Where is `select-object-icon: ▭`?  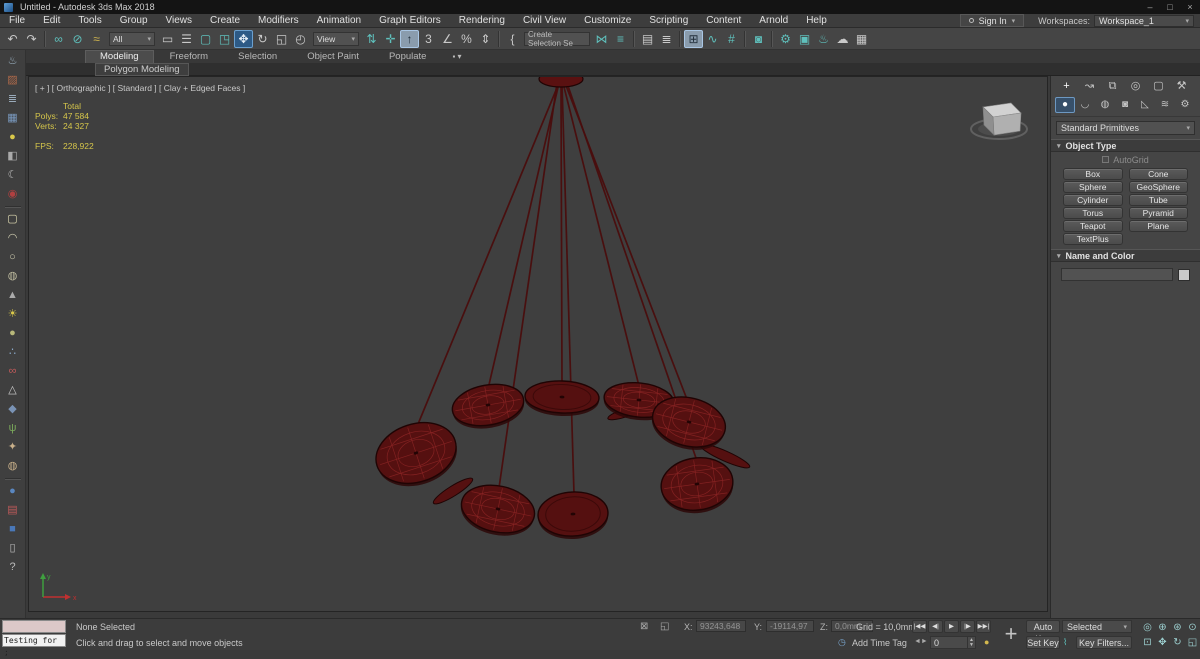
select-object-icon: ▭ is located at coordinates (167, 39).